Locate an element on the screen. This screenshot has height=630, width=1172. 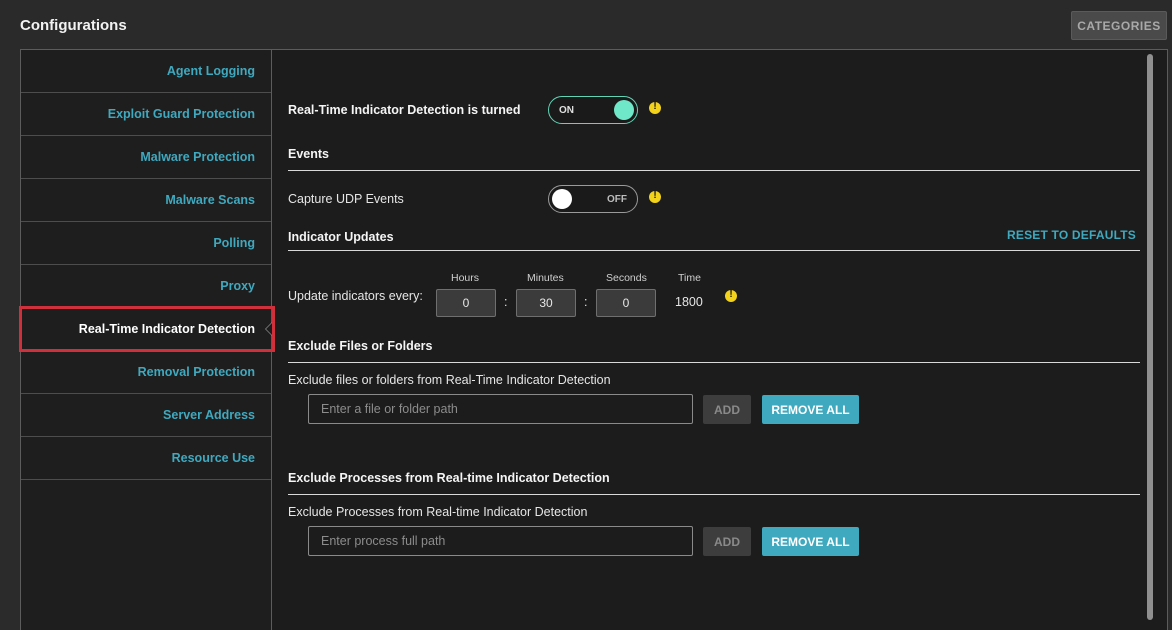
remove-all-files-button: REMOVE ALL is located at coordinates (810, 409).